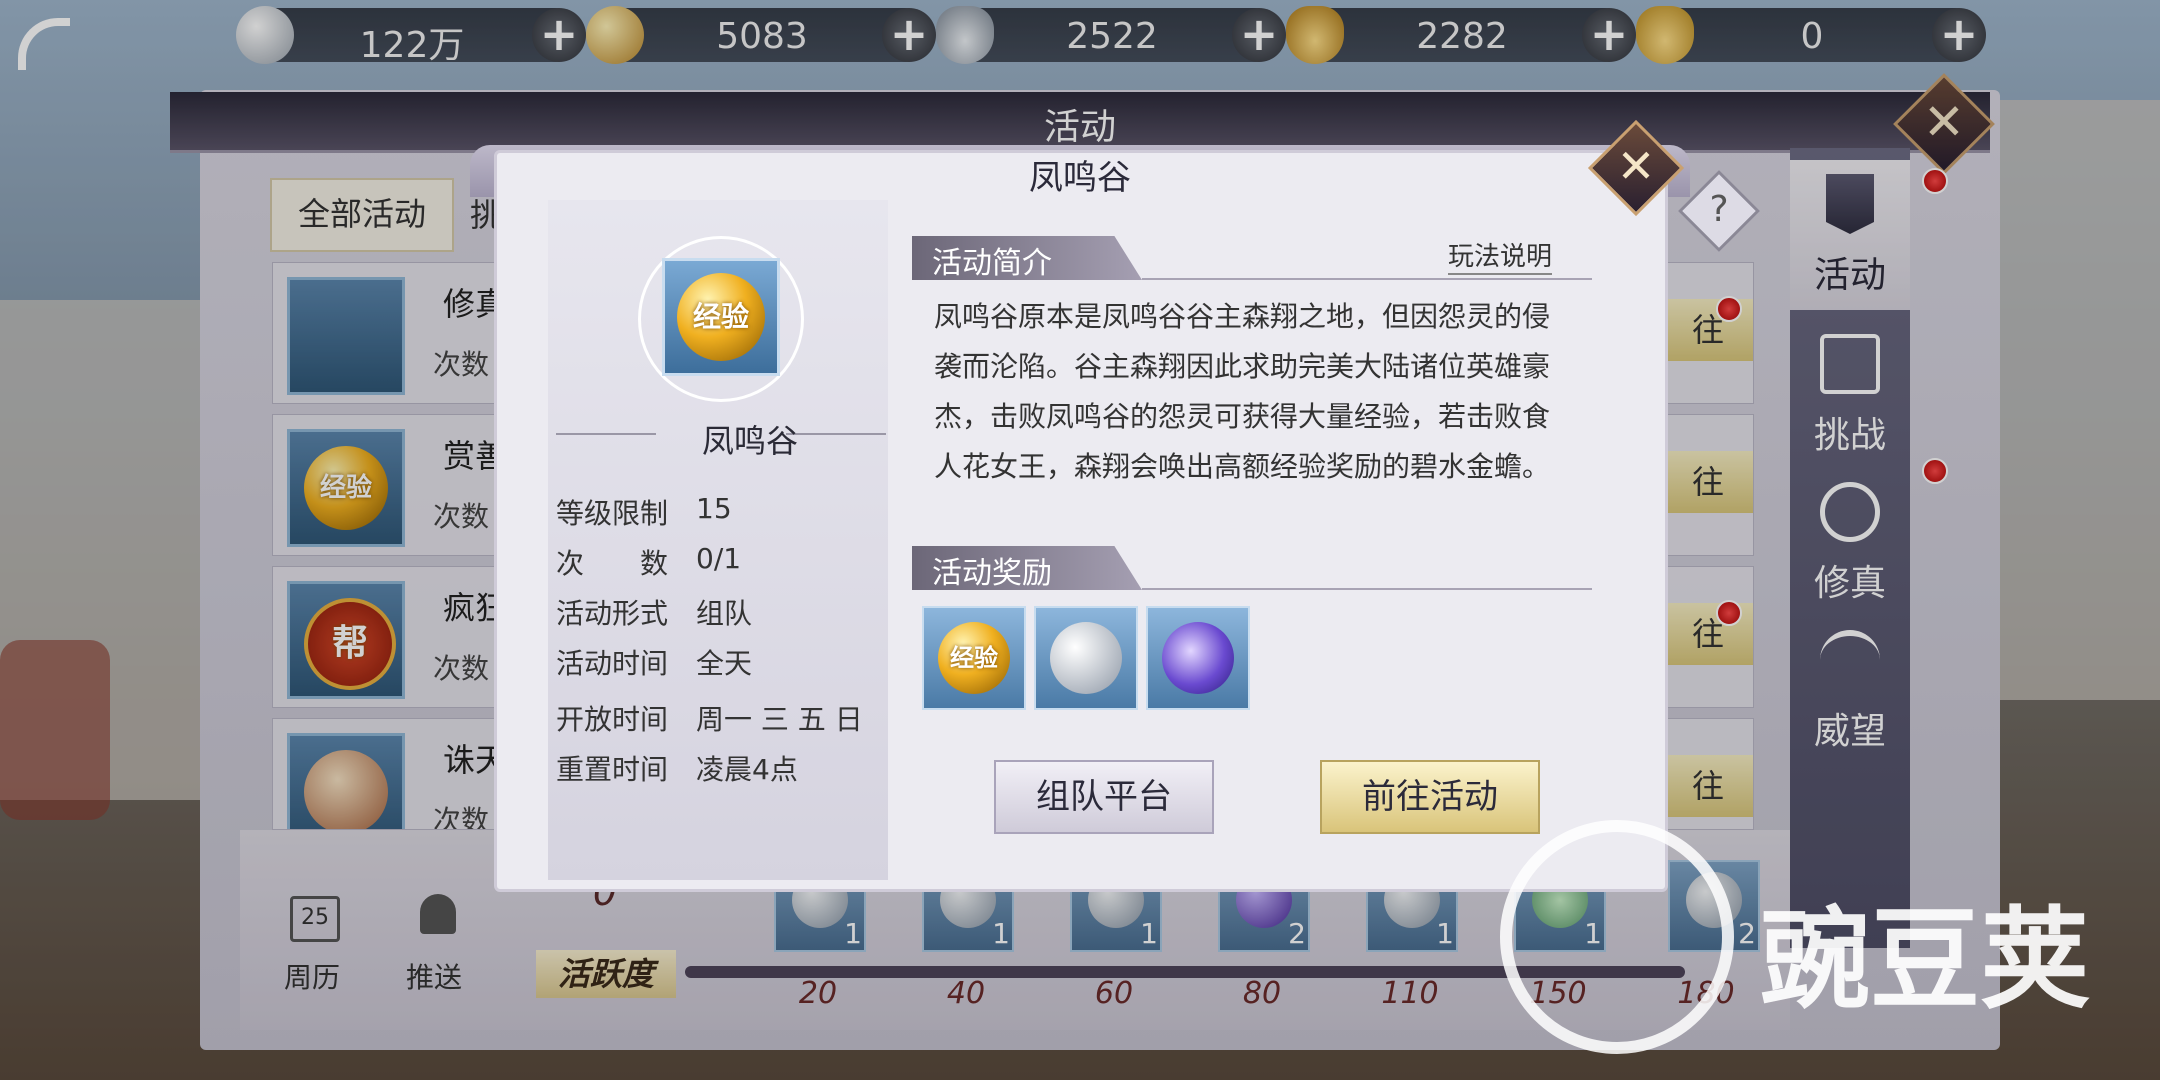 The width and height of the screenshot is (2160, 1080). I want to click on rules-link: 玩法说明, so click(1500, 255).